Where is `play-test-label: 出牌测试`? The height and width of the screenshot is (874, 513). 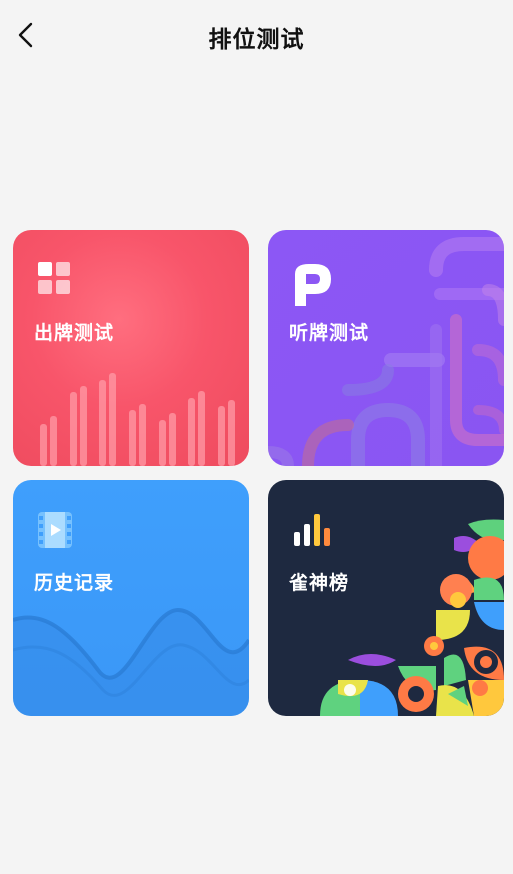
play-test-label: 出牌测试 is located at coordinates (74, 333).